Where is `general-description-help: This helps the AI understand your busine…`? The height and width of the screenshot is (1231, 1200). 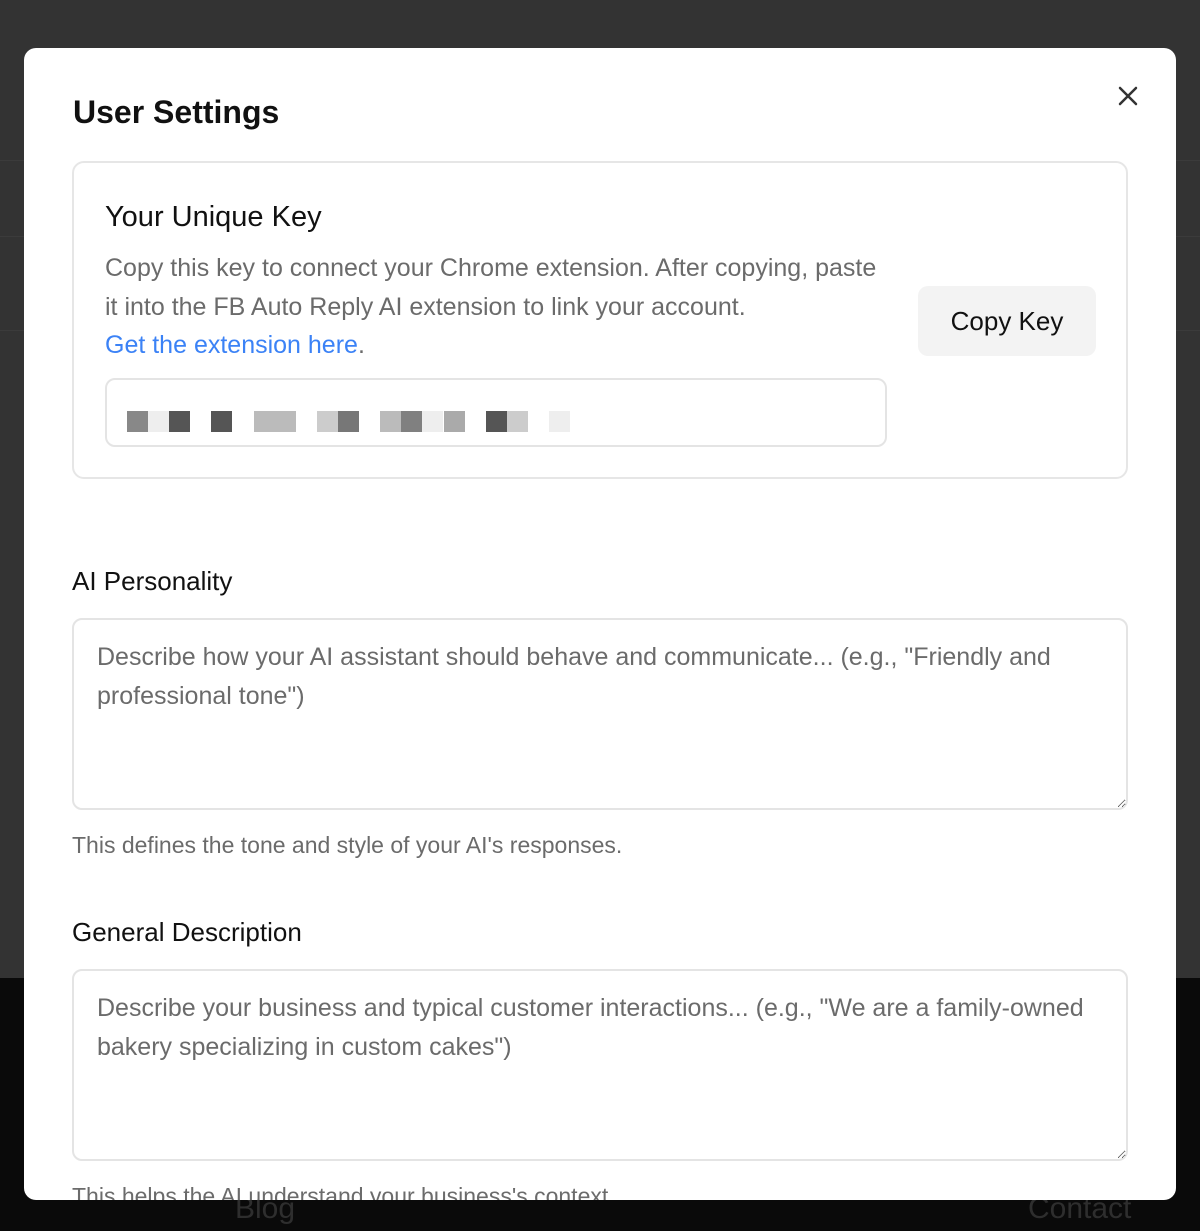
general-description-help: This helps the AI understand your busine… is located at coordinates (343, 1191).